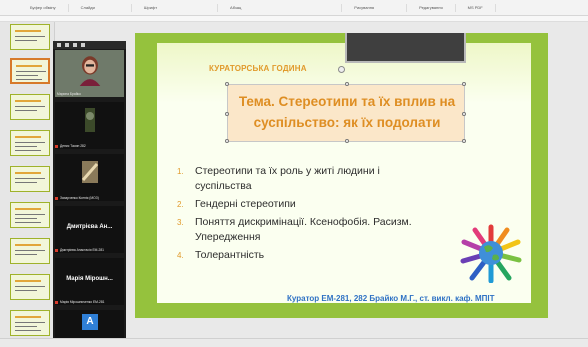 The image size is (588, 347). Describe the element at coordinates (405, 48) in the screenshot. I see `slide-decorative-frame` at that location.